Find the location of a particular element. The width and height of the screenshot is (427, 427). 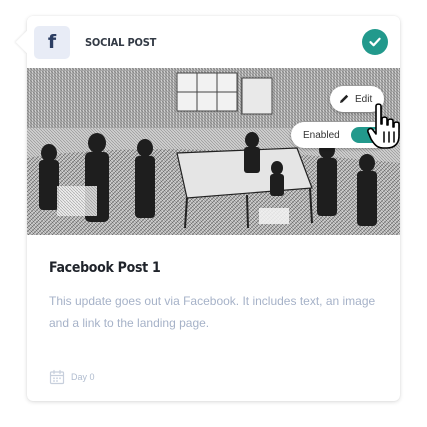

calendar-icon is located at coordinates (57, 377).